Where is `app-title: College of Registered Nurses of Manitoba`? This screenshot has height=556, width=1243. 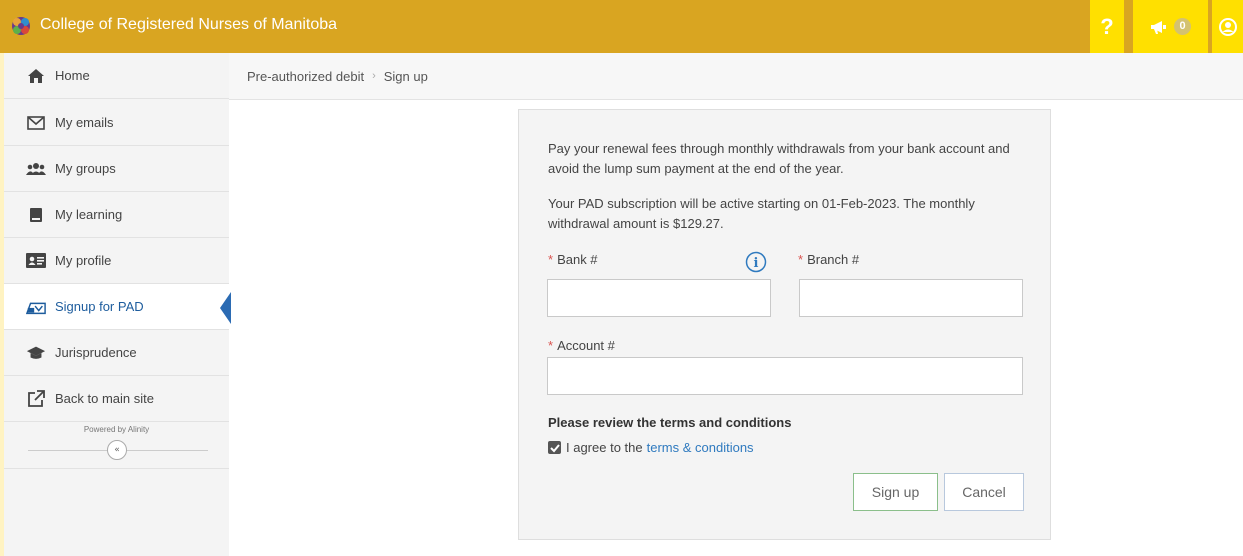 app-title: College of Registered Nurses of Manitoba is located at coordinates (189, 24).